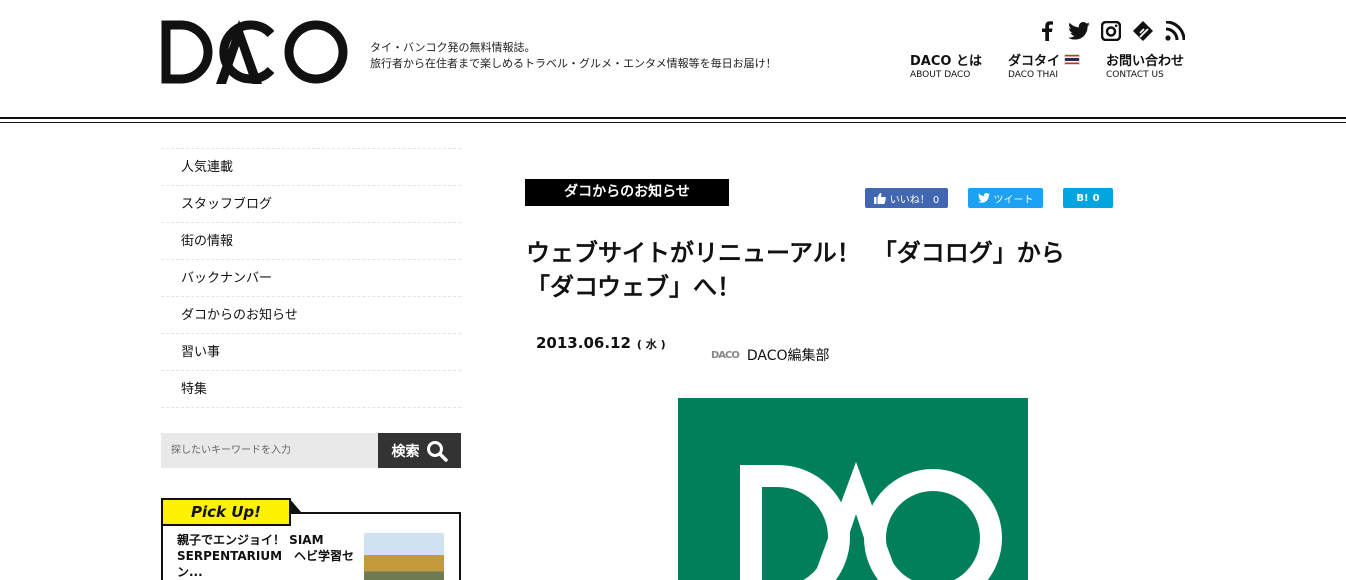  I want to click on author-logo: DACO, so click(725, 355).